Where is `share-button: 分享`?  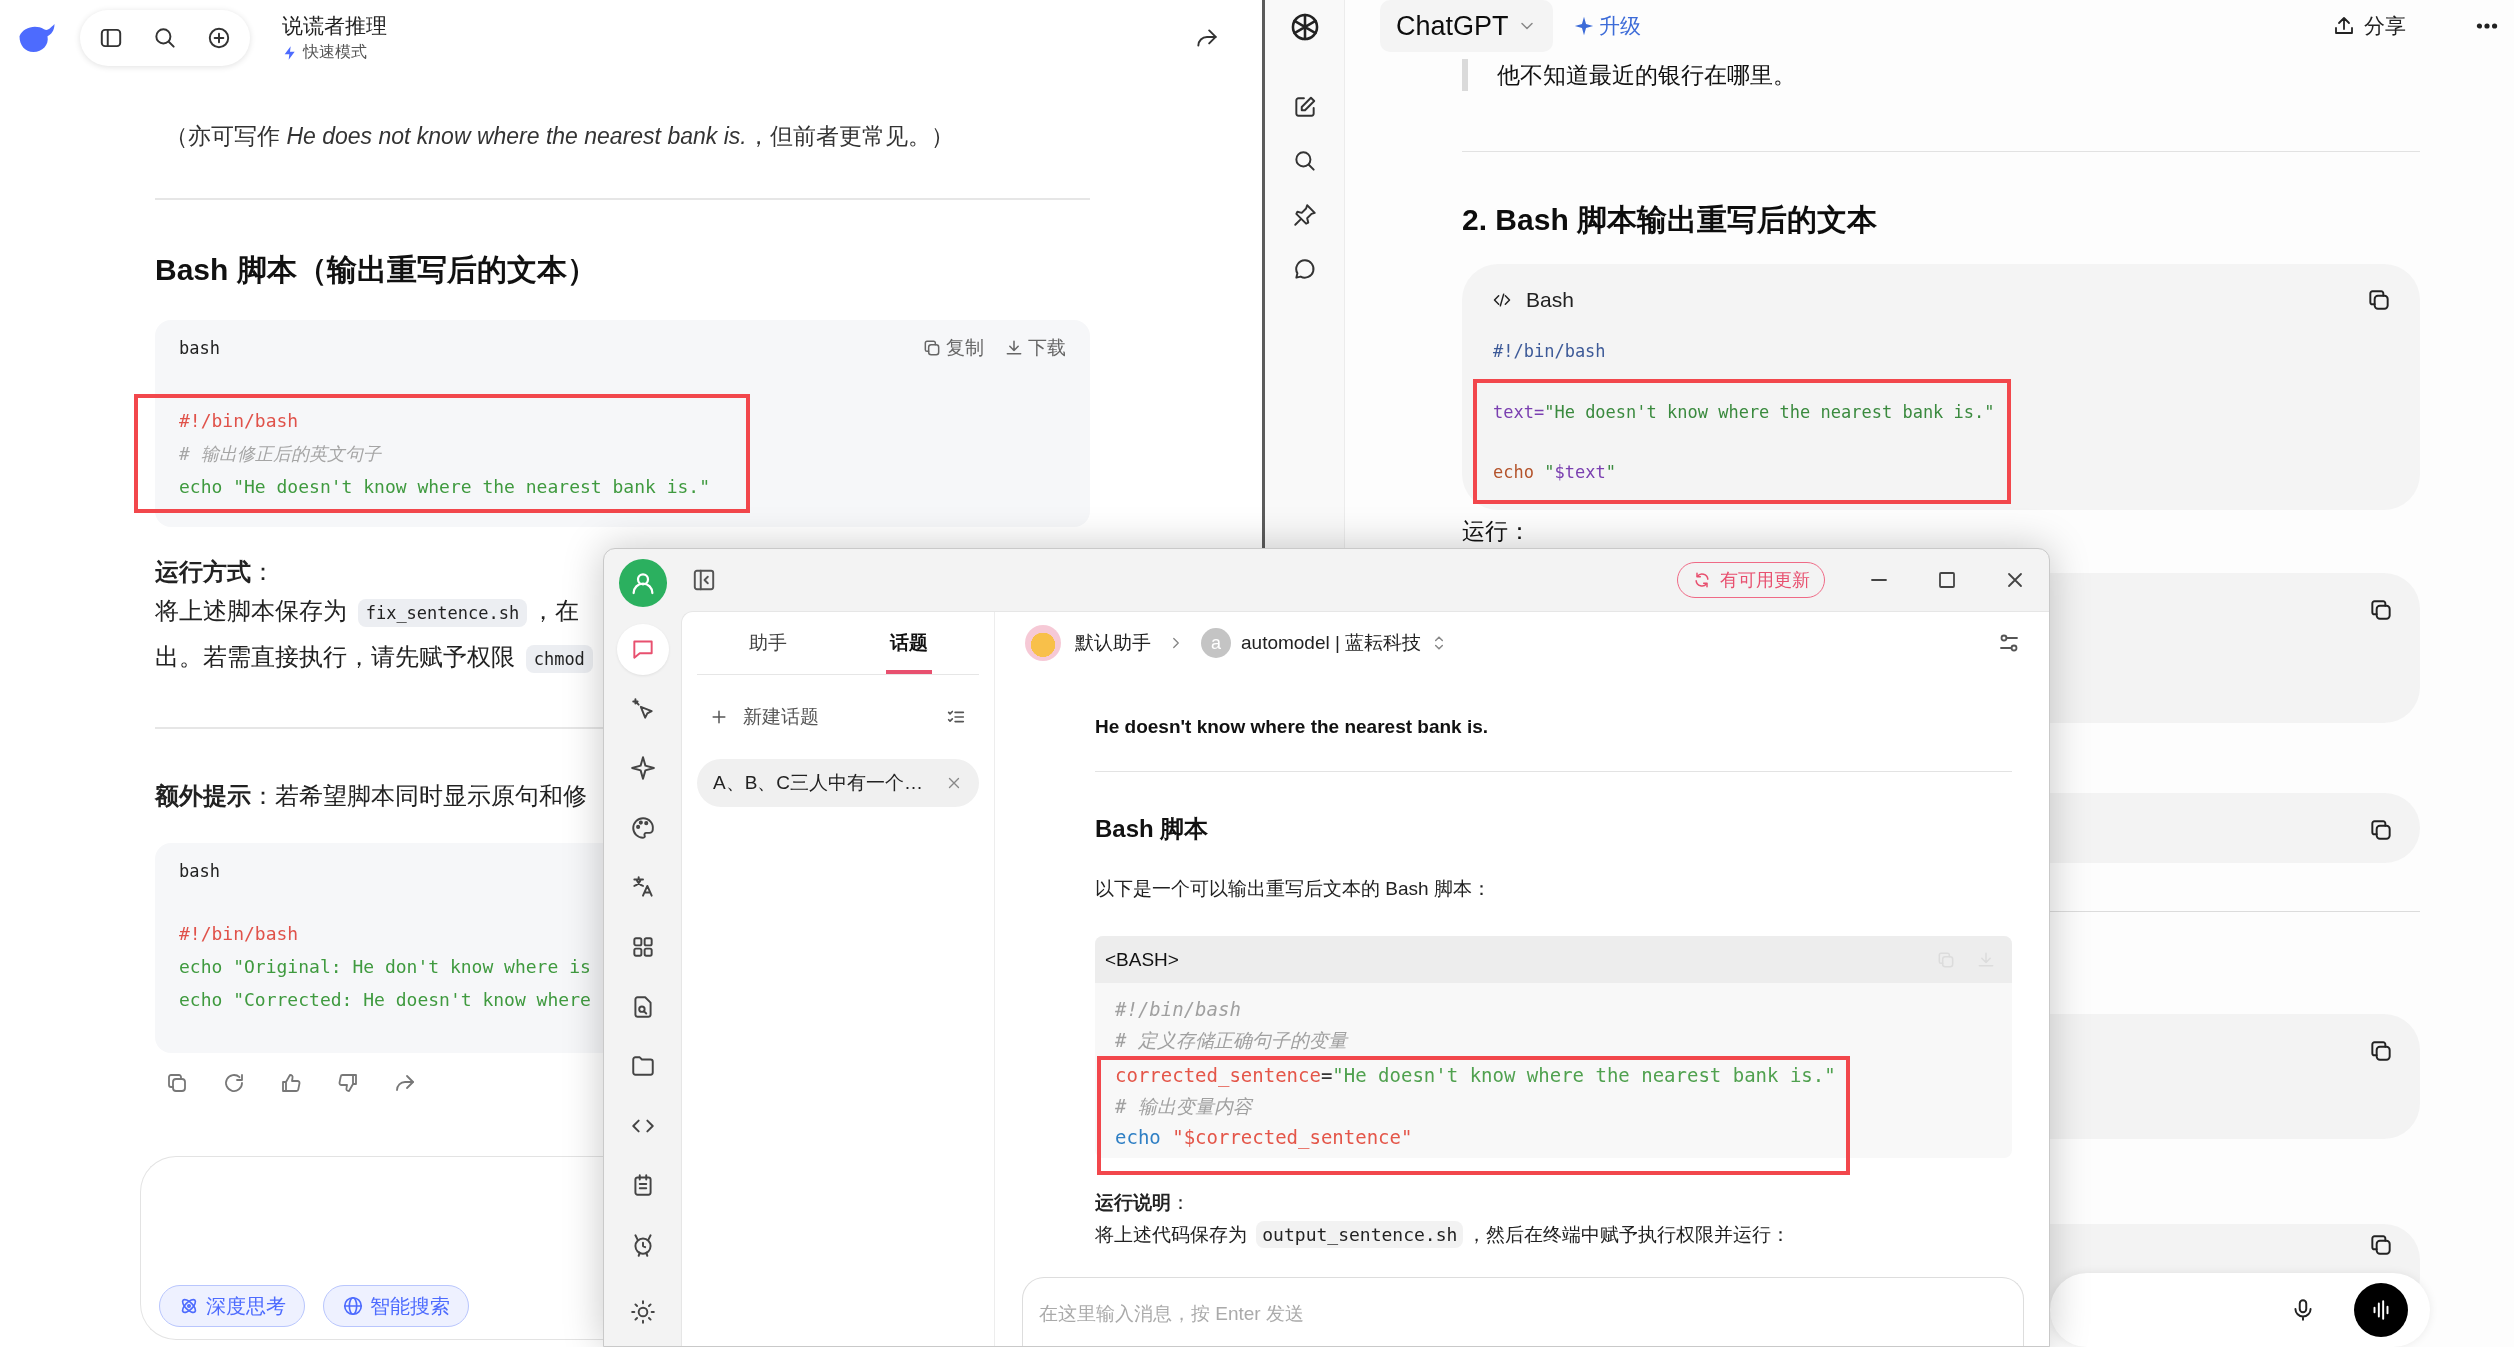
share-button: 分享 is located at coordinates (2369, 26).